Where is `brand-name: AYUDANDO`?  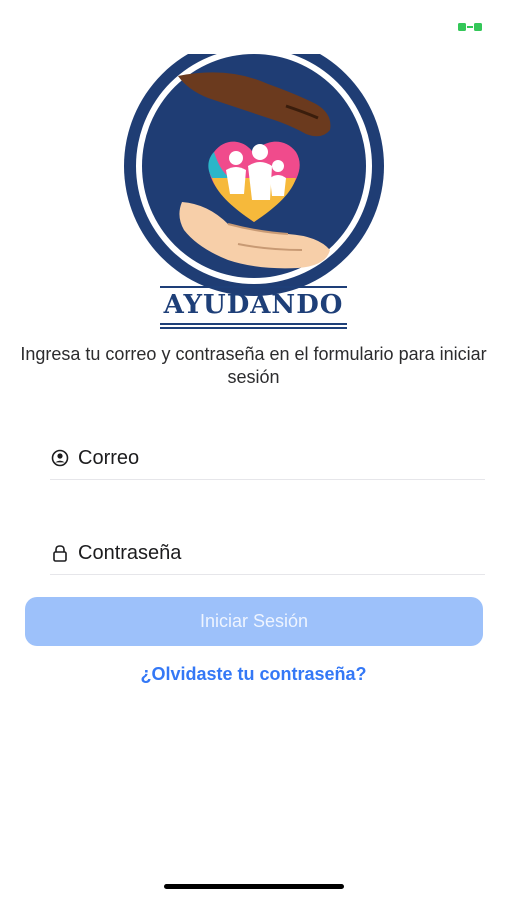
brand-name: AYUDANDO is located at coordinates (253, 307).